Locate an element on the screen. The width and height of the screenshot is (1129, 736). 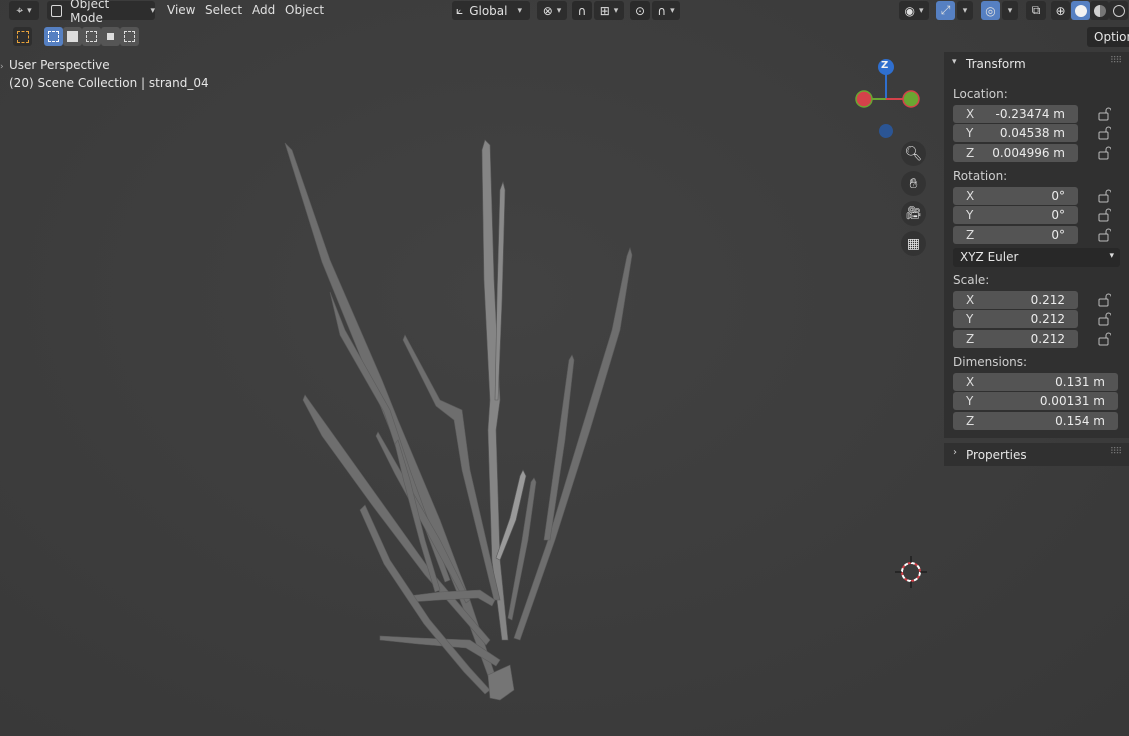
select-extend-icon is located at coordinates (72, 36).